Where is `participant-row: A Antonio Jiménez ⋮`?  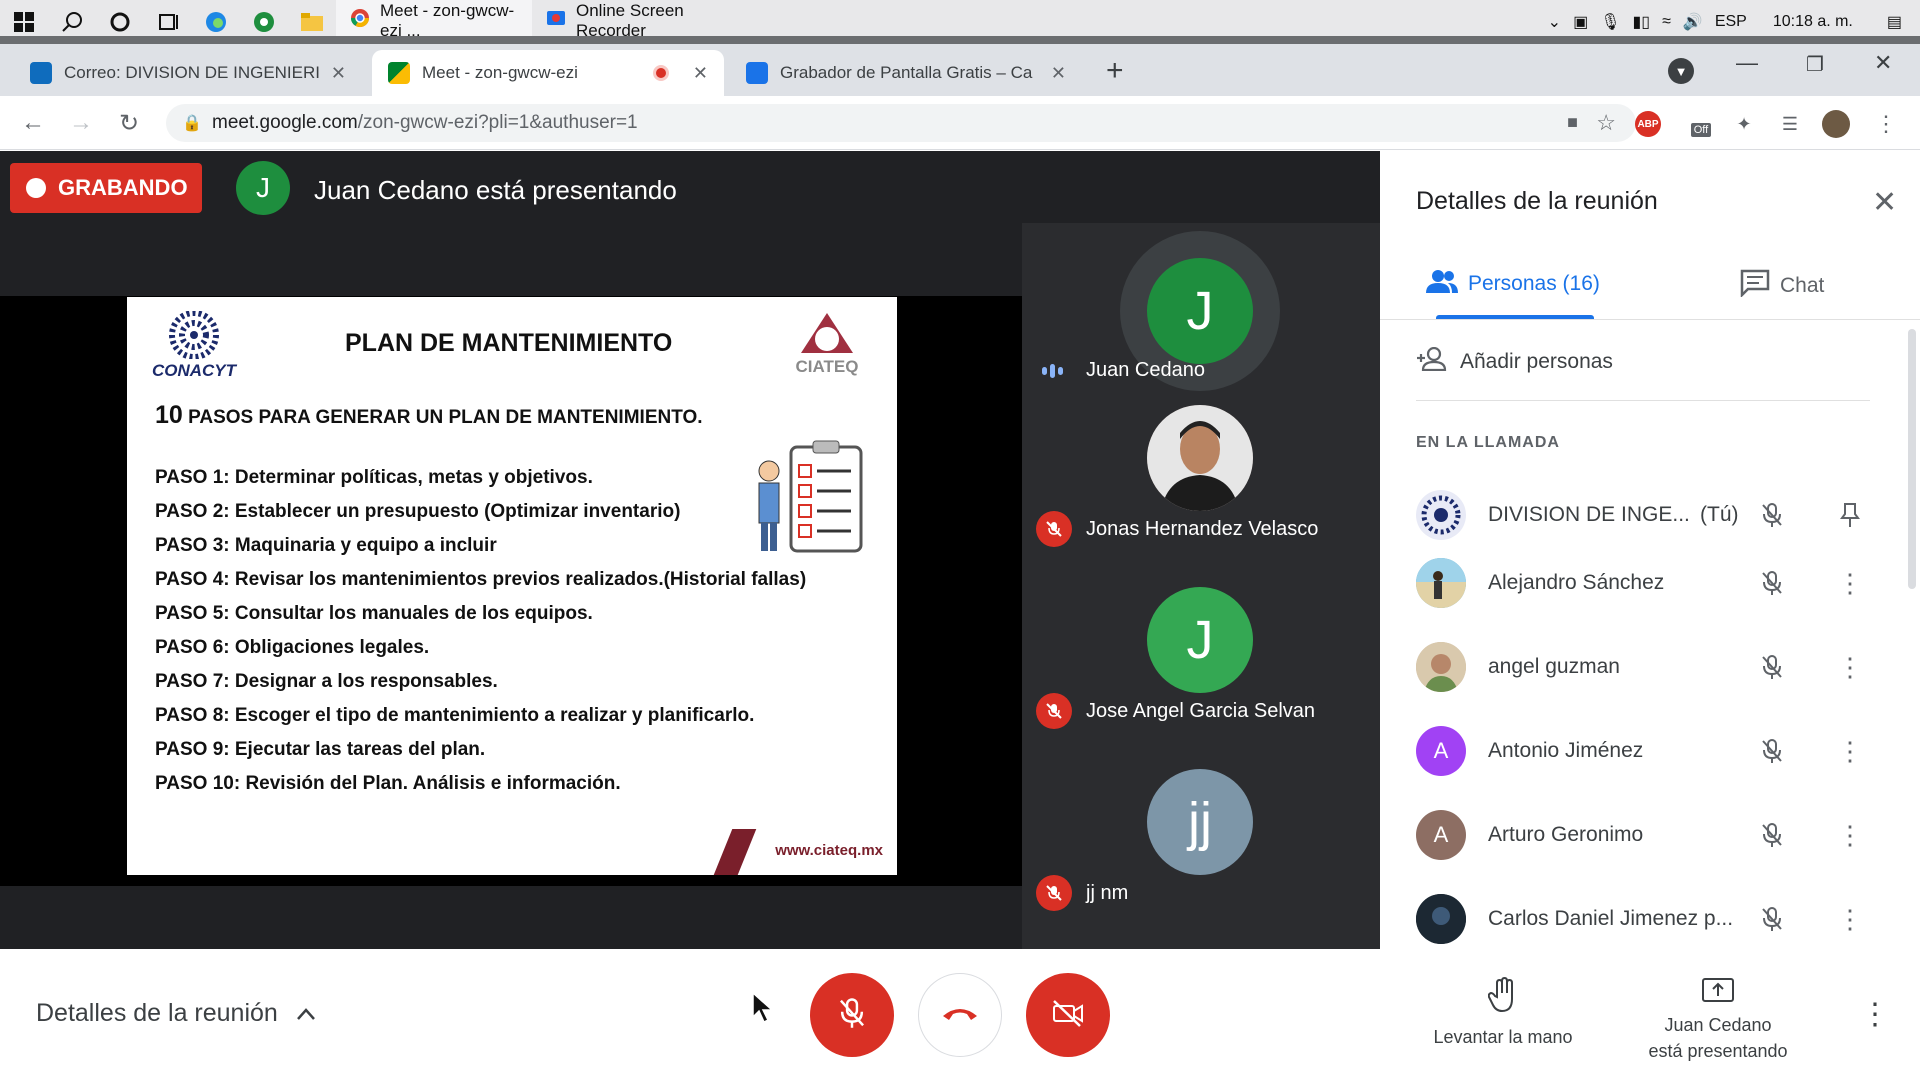 participant-row: A Antonio Jiménez ⋮ is located at coordinates (1651, 751).